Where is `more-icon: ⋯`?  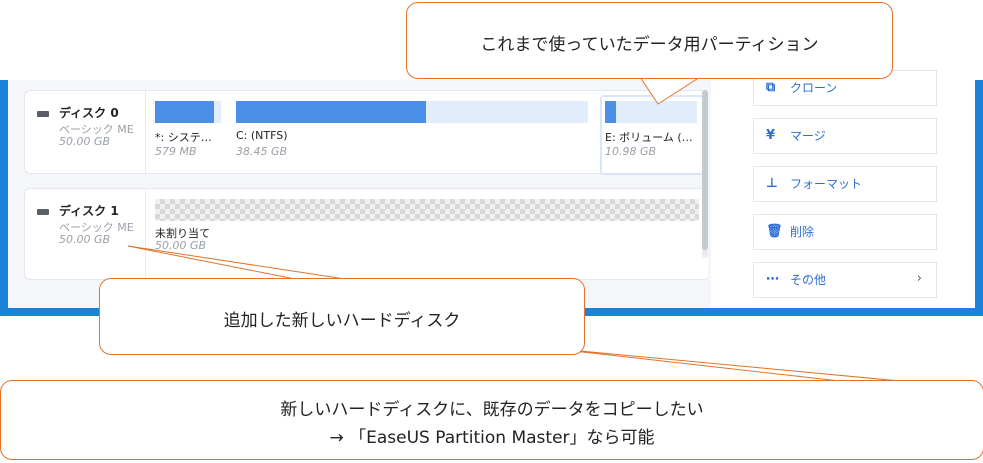 more-icon: ⋯ is located at coordinates (772, 279).